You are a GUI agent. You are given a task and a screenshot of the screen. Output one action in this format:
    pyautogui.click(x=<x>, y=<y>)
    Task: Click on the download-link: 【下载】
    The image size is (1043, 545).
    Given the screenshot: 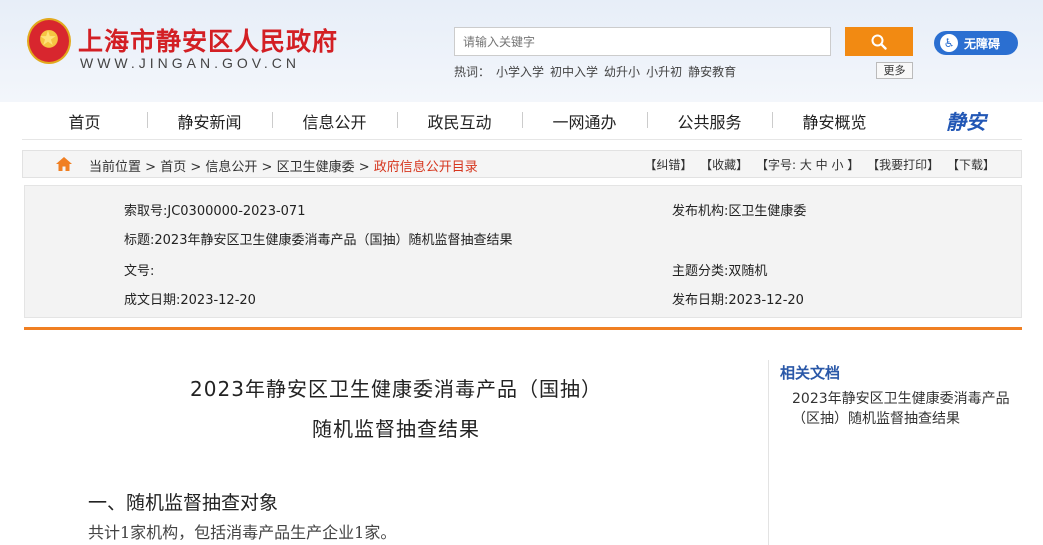 What is the action you would take?
    pyautogui.click(x=971, y=165)
    